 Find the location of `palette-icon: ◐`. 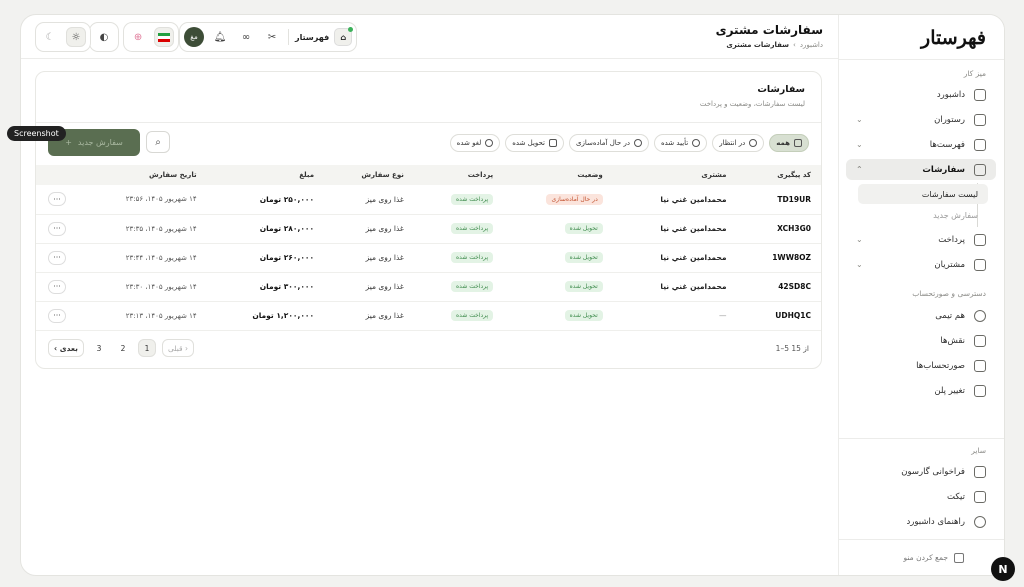

palette-icon: ◐ is located at coordinates (104, 37).